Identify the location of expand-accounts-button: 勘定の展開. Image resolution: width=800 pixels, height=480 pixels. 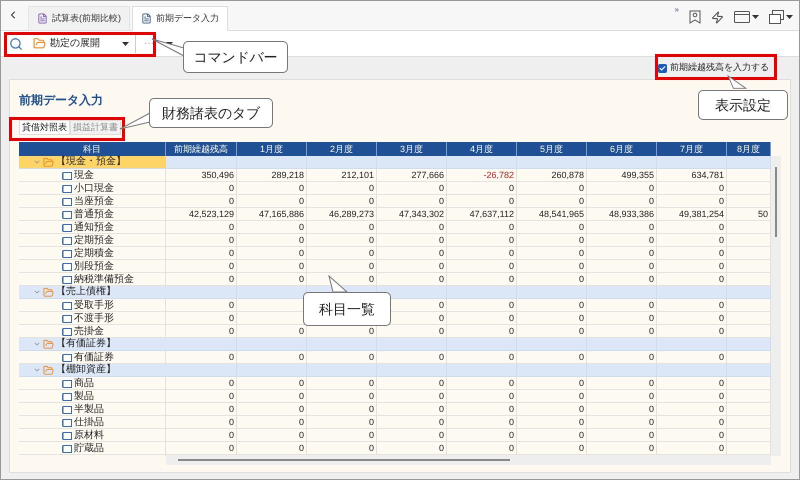
(84, 43).